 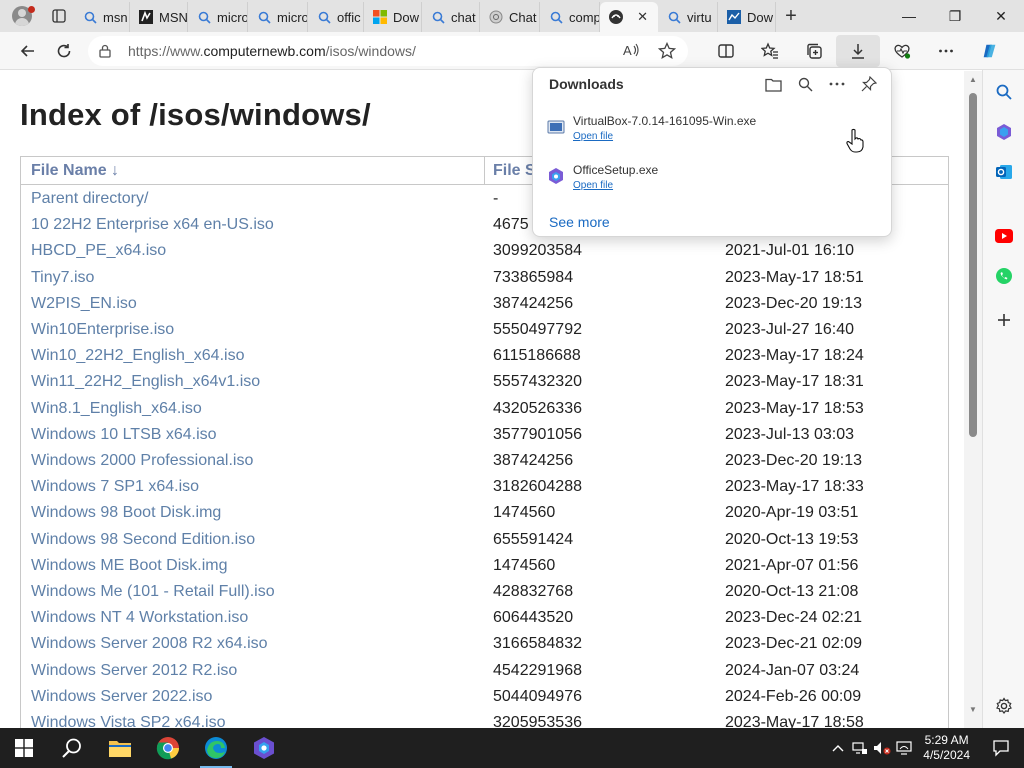 What do you see at coordinates (28, 51) in the screenshot?
I see `back-button` at bounding box center [28, 51].